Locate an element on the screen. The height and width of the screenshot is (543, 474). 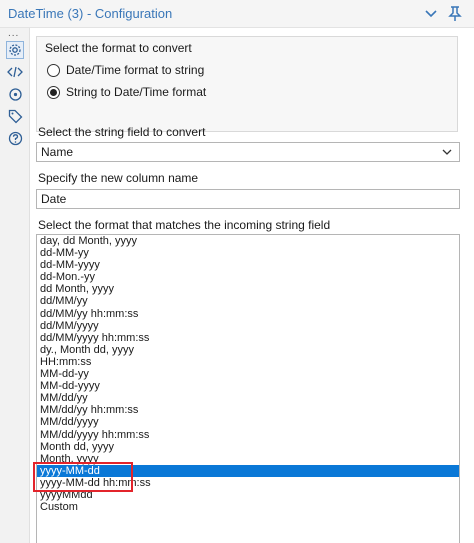
list-item: Custom is located at coordinates (248, 507).